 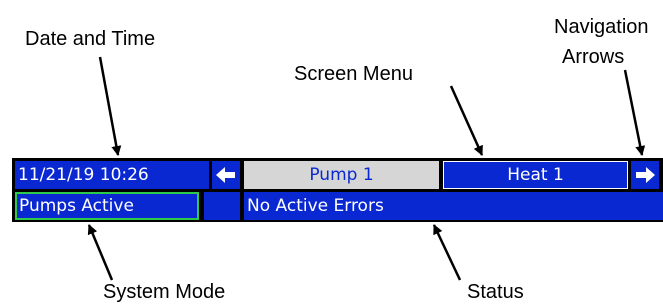 I want to click on arrow-screen-menu, so click(x=466, y=120).